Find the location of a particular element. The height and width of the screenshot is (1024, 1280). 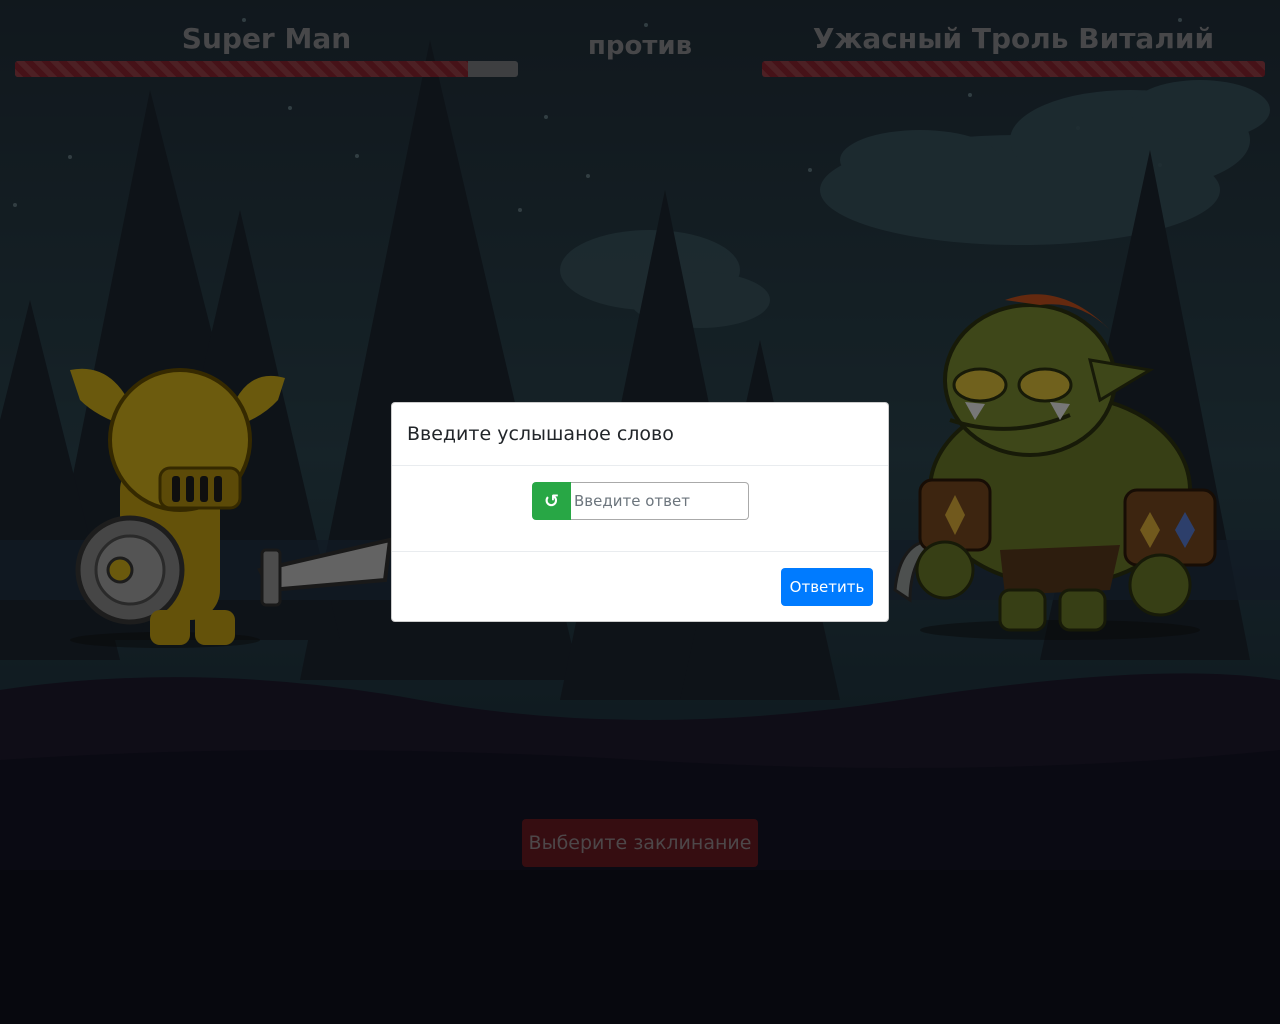

dialog-body: ↺ is located at coordinates (640, 509).